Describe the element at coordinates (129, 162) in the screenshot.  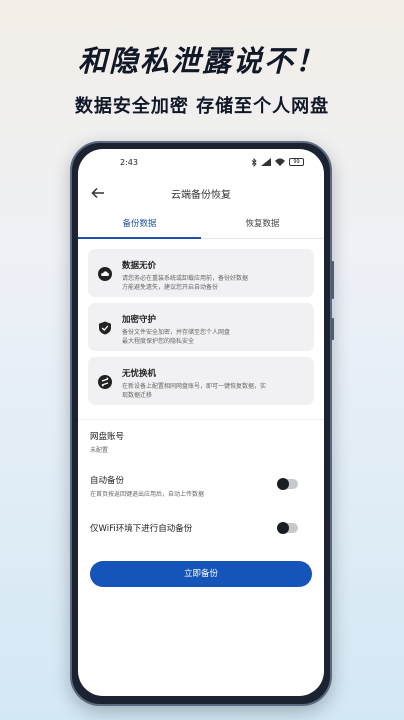
I see `status-time: 2:43` at that location.